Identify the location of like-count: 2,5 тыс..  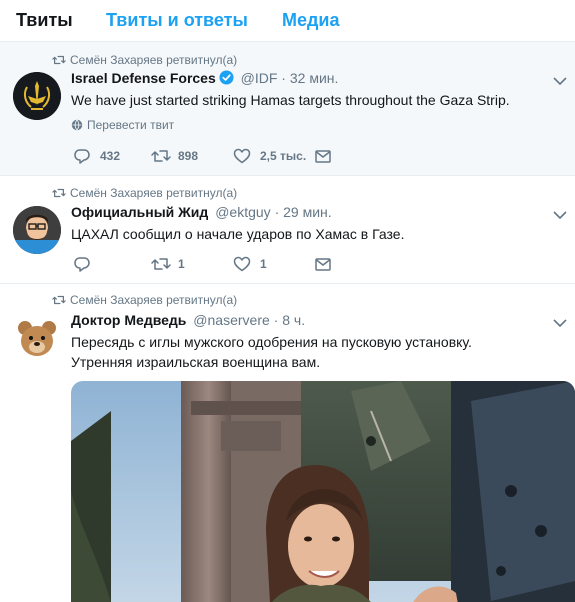
(283, 156).